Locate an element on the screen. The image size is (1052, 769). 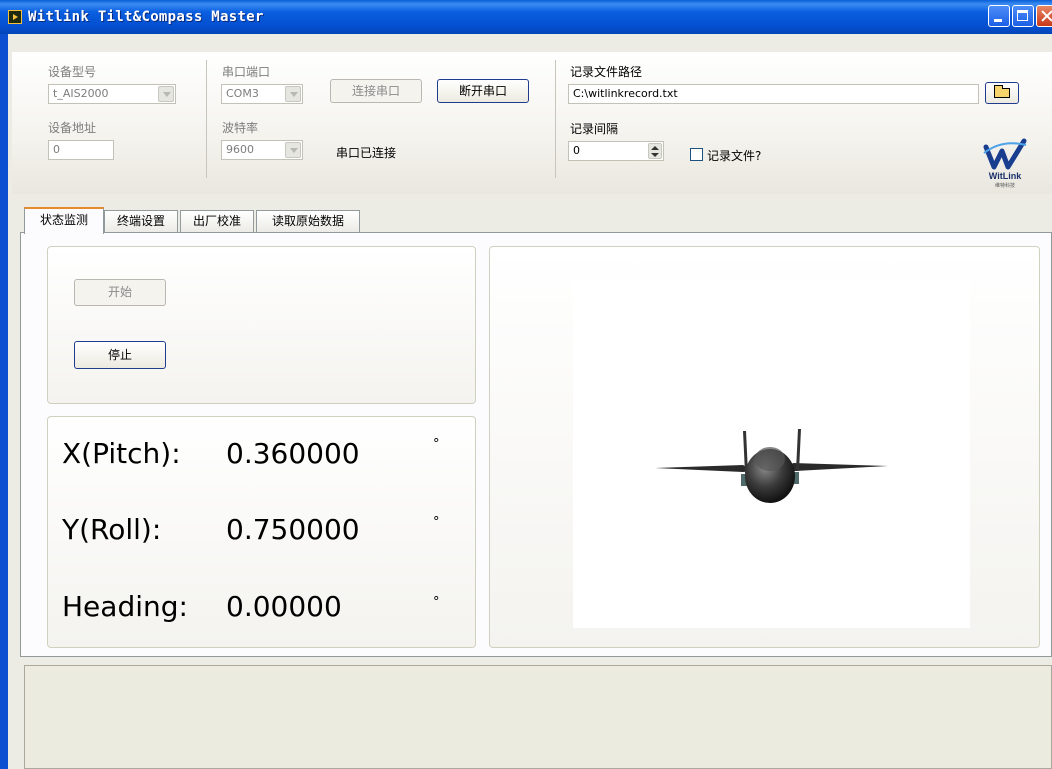
spin-arrows-icon is located at coordinates (655, 151).